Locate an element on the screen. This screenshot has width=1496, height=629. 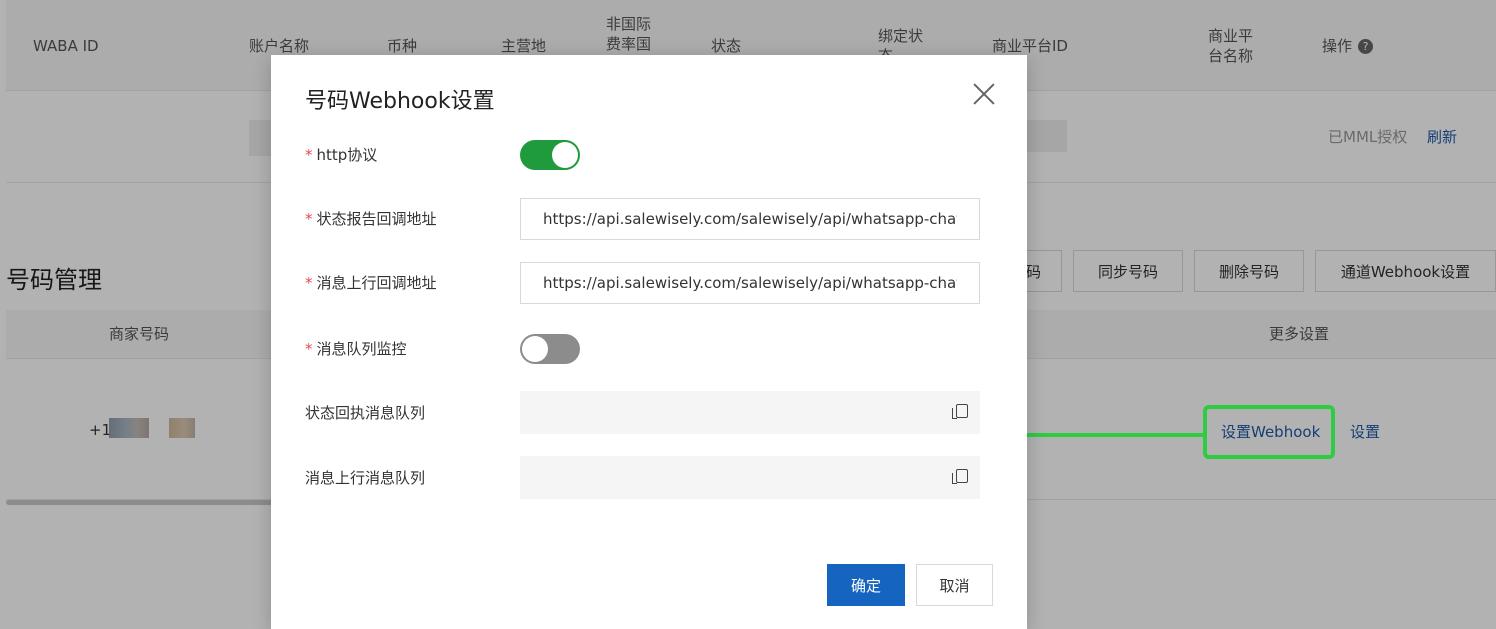
queue-monitor-label: * 消息队列监控 is located at coordinates (356, 349).